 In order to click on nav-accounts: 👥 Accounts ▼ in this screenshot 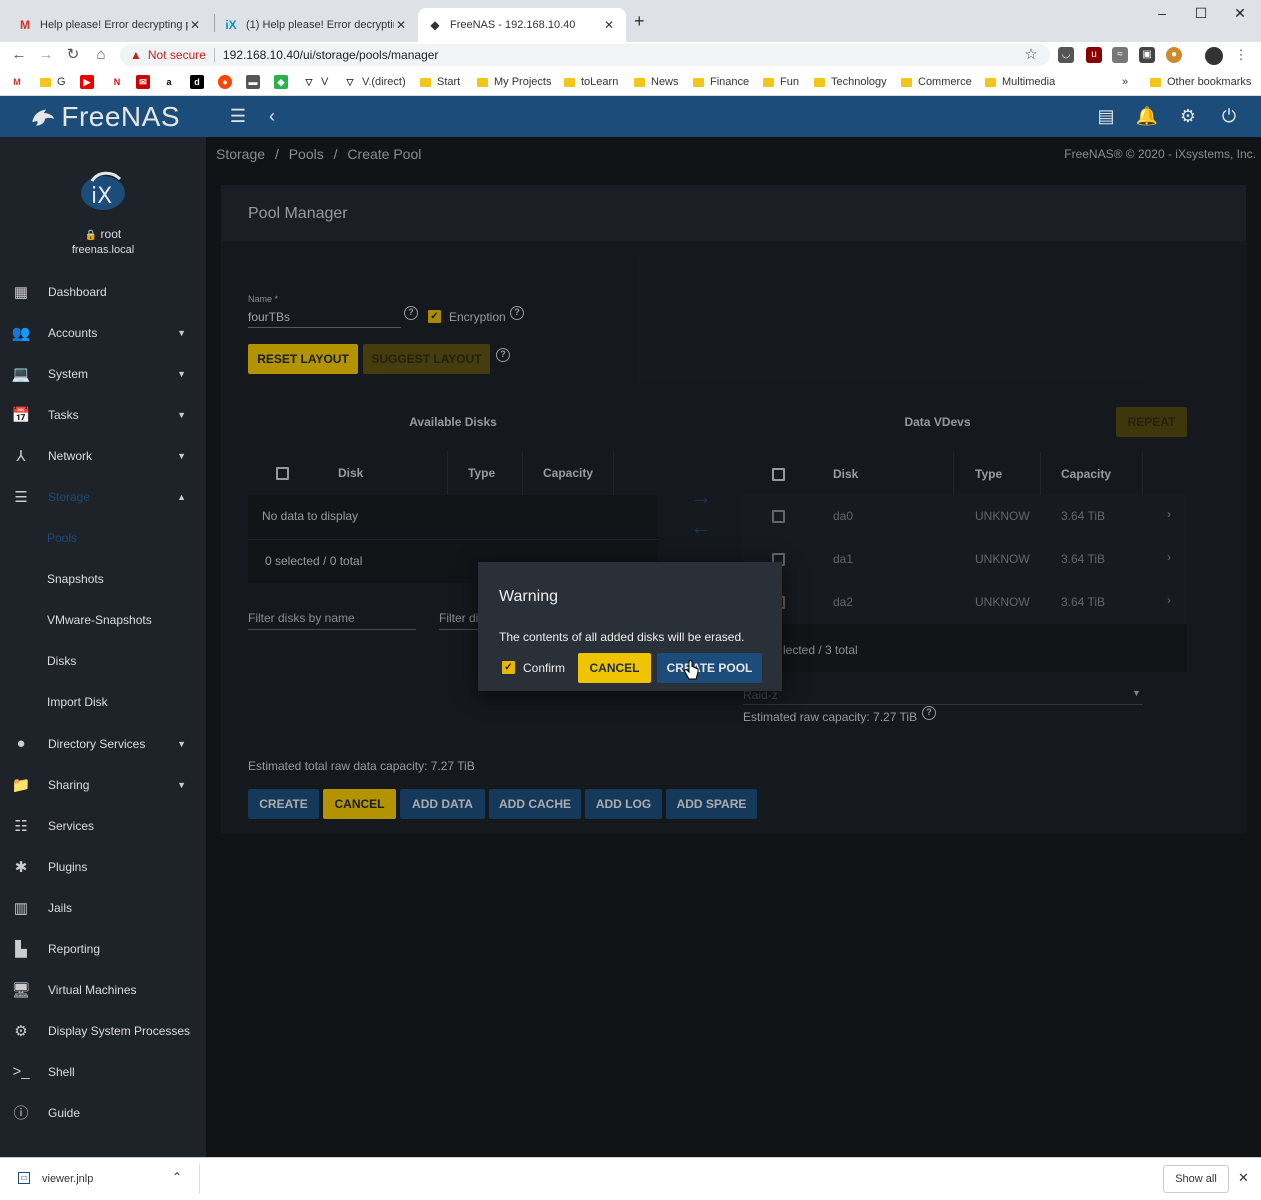, I will do `click(103, 332)`.